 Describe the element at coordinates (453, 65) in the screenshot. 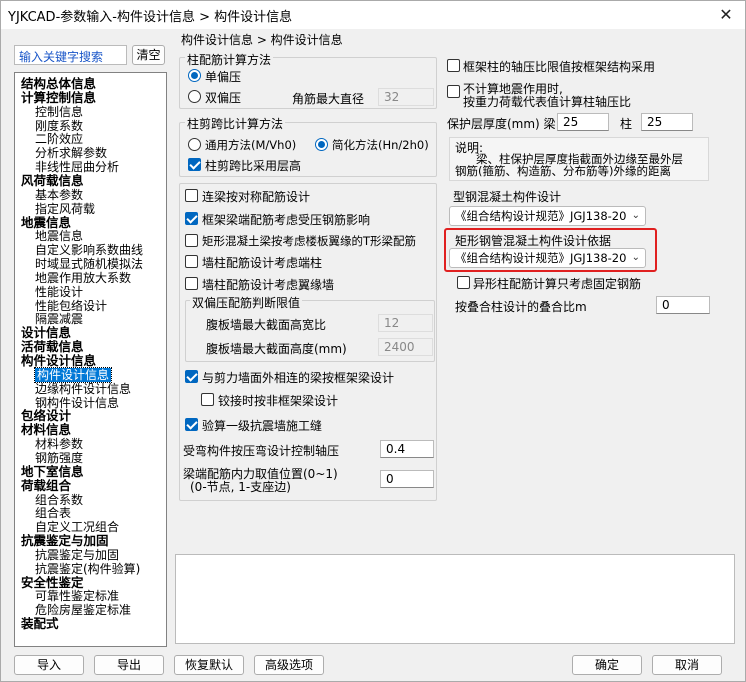

I see `checkbox-frame-axial-limit` at that location.